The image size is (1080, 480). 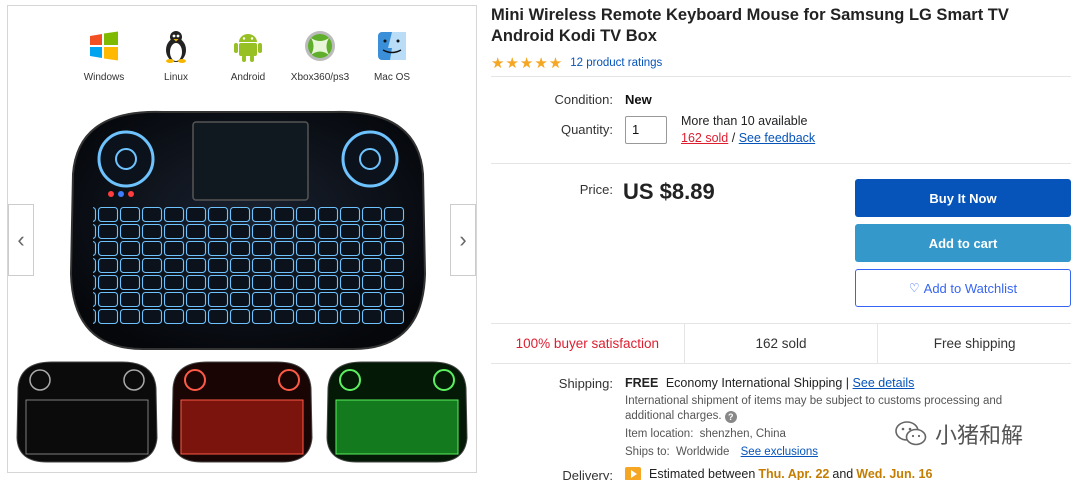 I want to click on delivery-and: and, so click(x=843, y=473).